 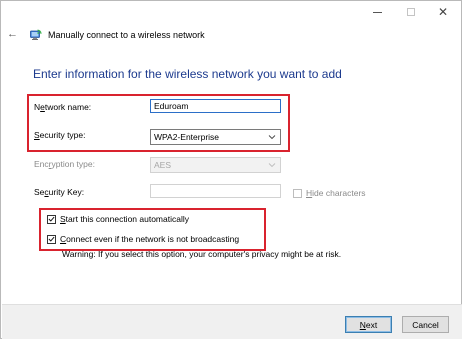 What do you see at coordinates (297, 193) in the screenshot?
I see `hide-characters-checkbox` at bounding box center [297, 193].